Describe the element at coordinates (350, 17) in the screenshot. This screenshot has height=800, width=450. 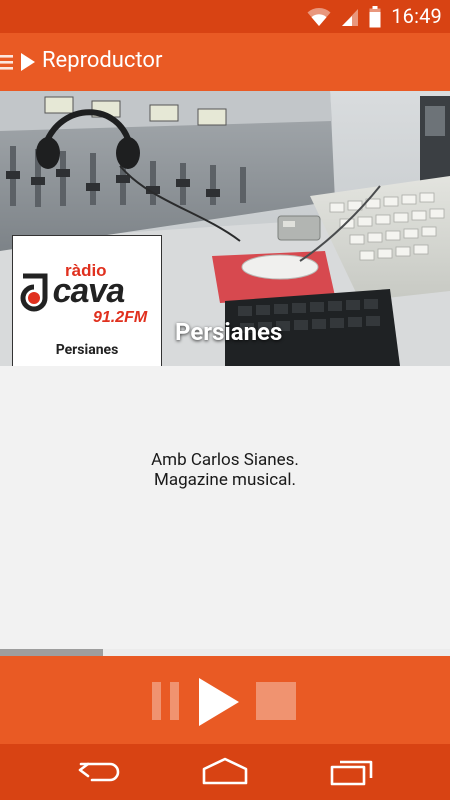
I see `signal-icon` at that location.